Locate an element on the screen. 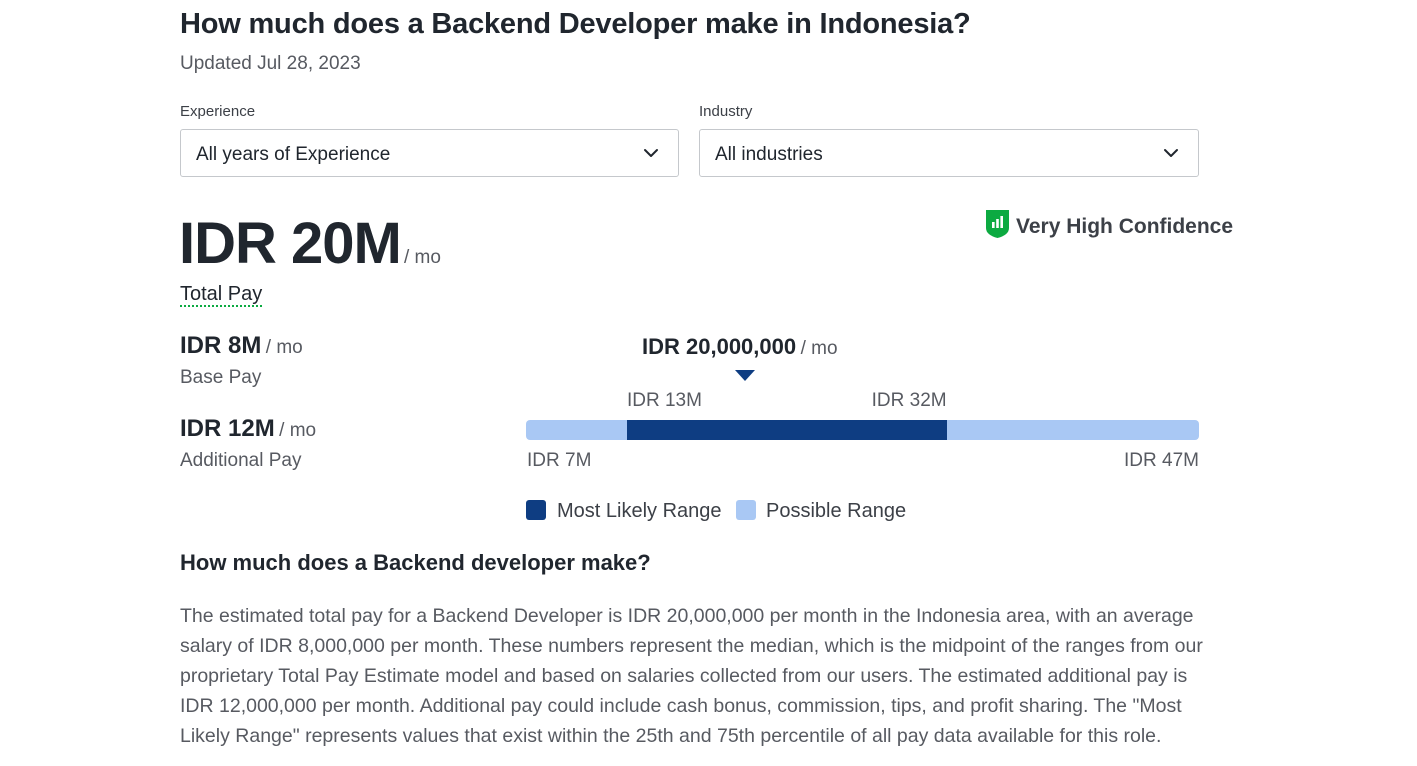 The image size is (1417, 766). base-pay-amount-row: IDR 8M / mo is located at coordinates (241, 346).